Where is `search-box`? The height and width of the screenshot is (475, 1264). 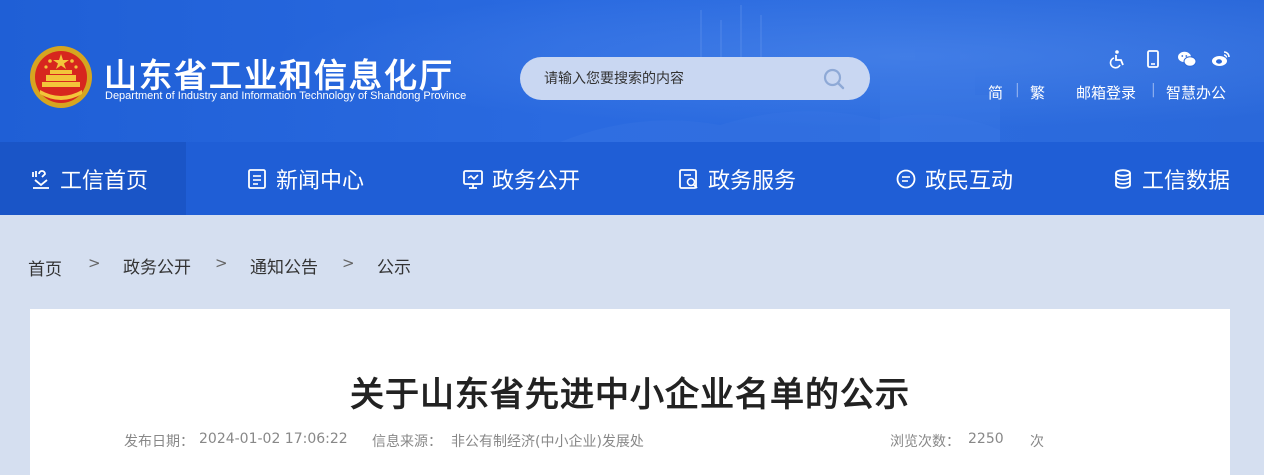
search-box is located at coordinates (695, 78).